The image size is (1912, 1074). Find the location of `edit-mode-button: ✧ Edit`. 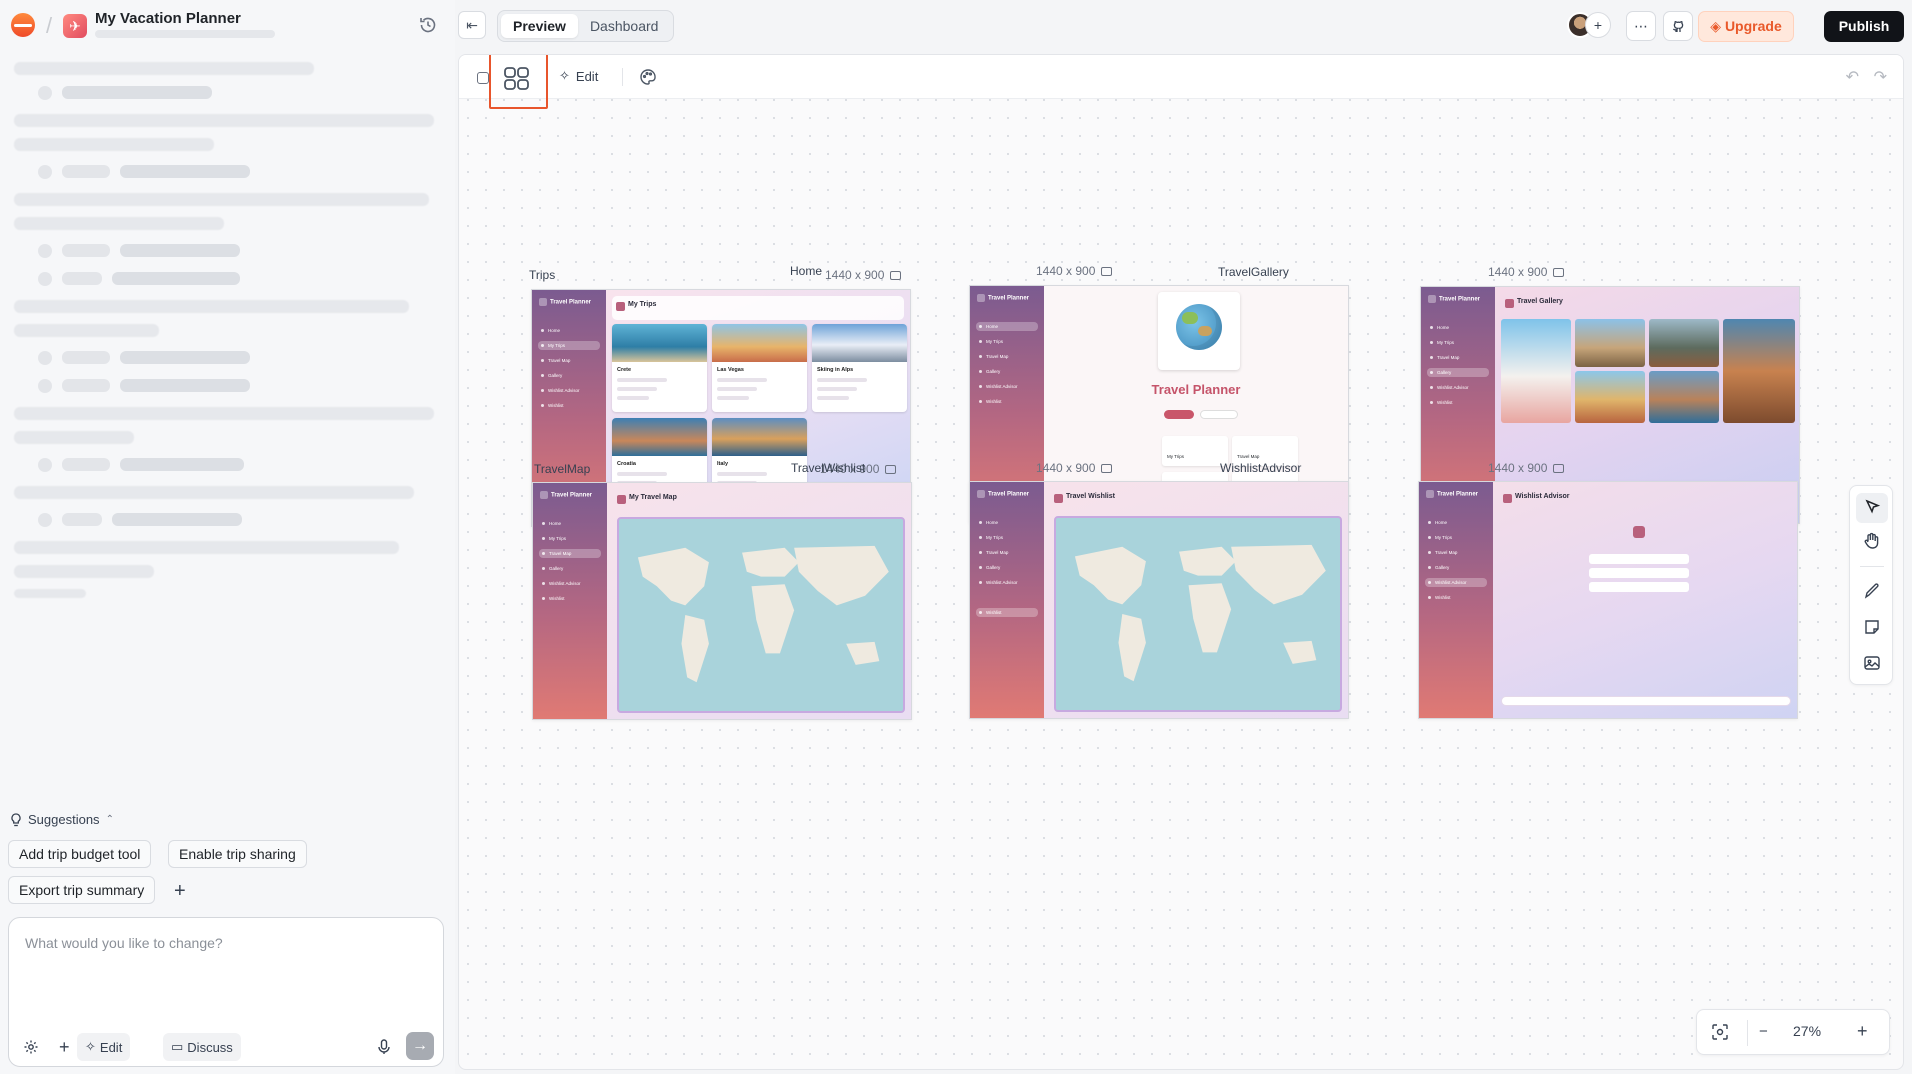

edit-mode-button: ✧ Edit is located at coordinates (104, 1047).